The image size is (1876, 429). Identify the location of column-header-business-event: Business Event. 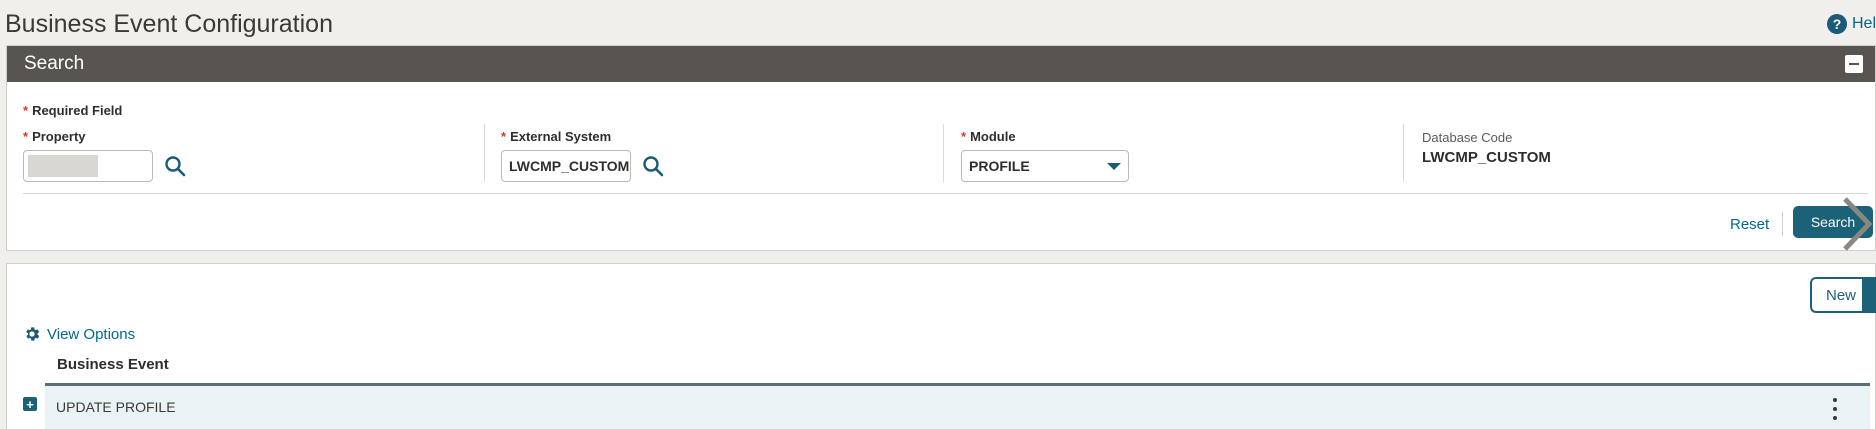
(113, 364).